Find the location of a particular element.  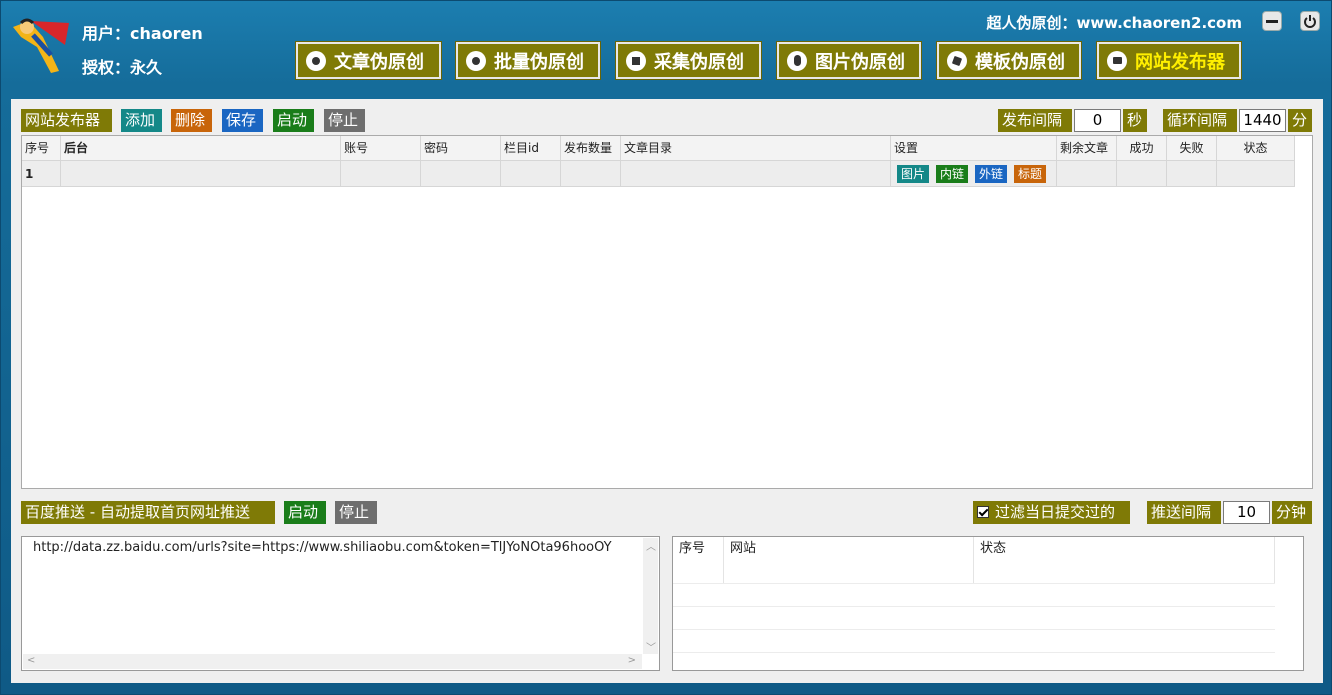

column-header: 账号 is located at coordinates (381, 148).